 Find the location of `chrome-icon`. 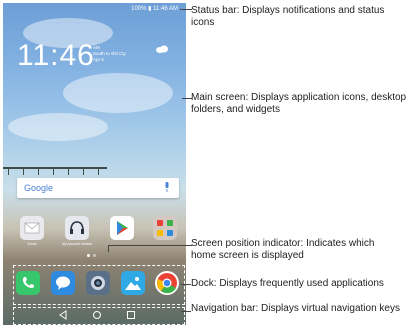

chrome-icon is located at coordinates (167, 283).